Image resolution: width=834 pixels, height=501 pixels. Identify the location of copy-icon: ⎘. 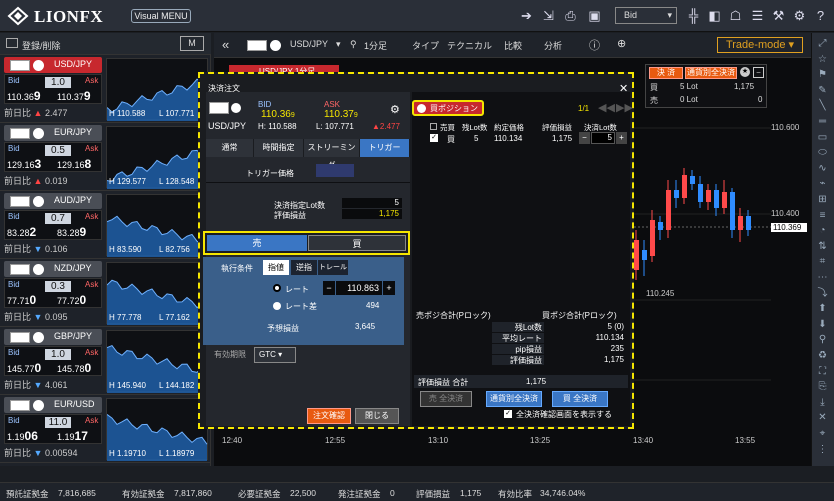
(822, 386).